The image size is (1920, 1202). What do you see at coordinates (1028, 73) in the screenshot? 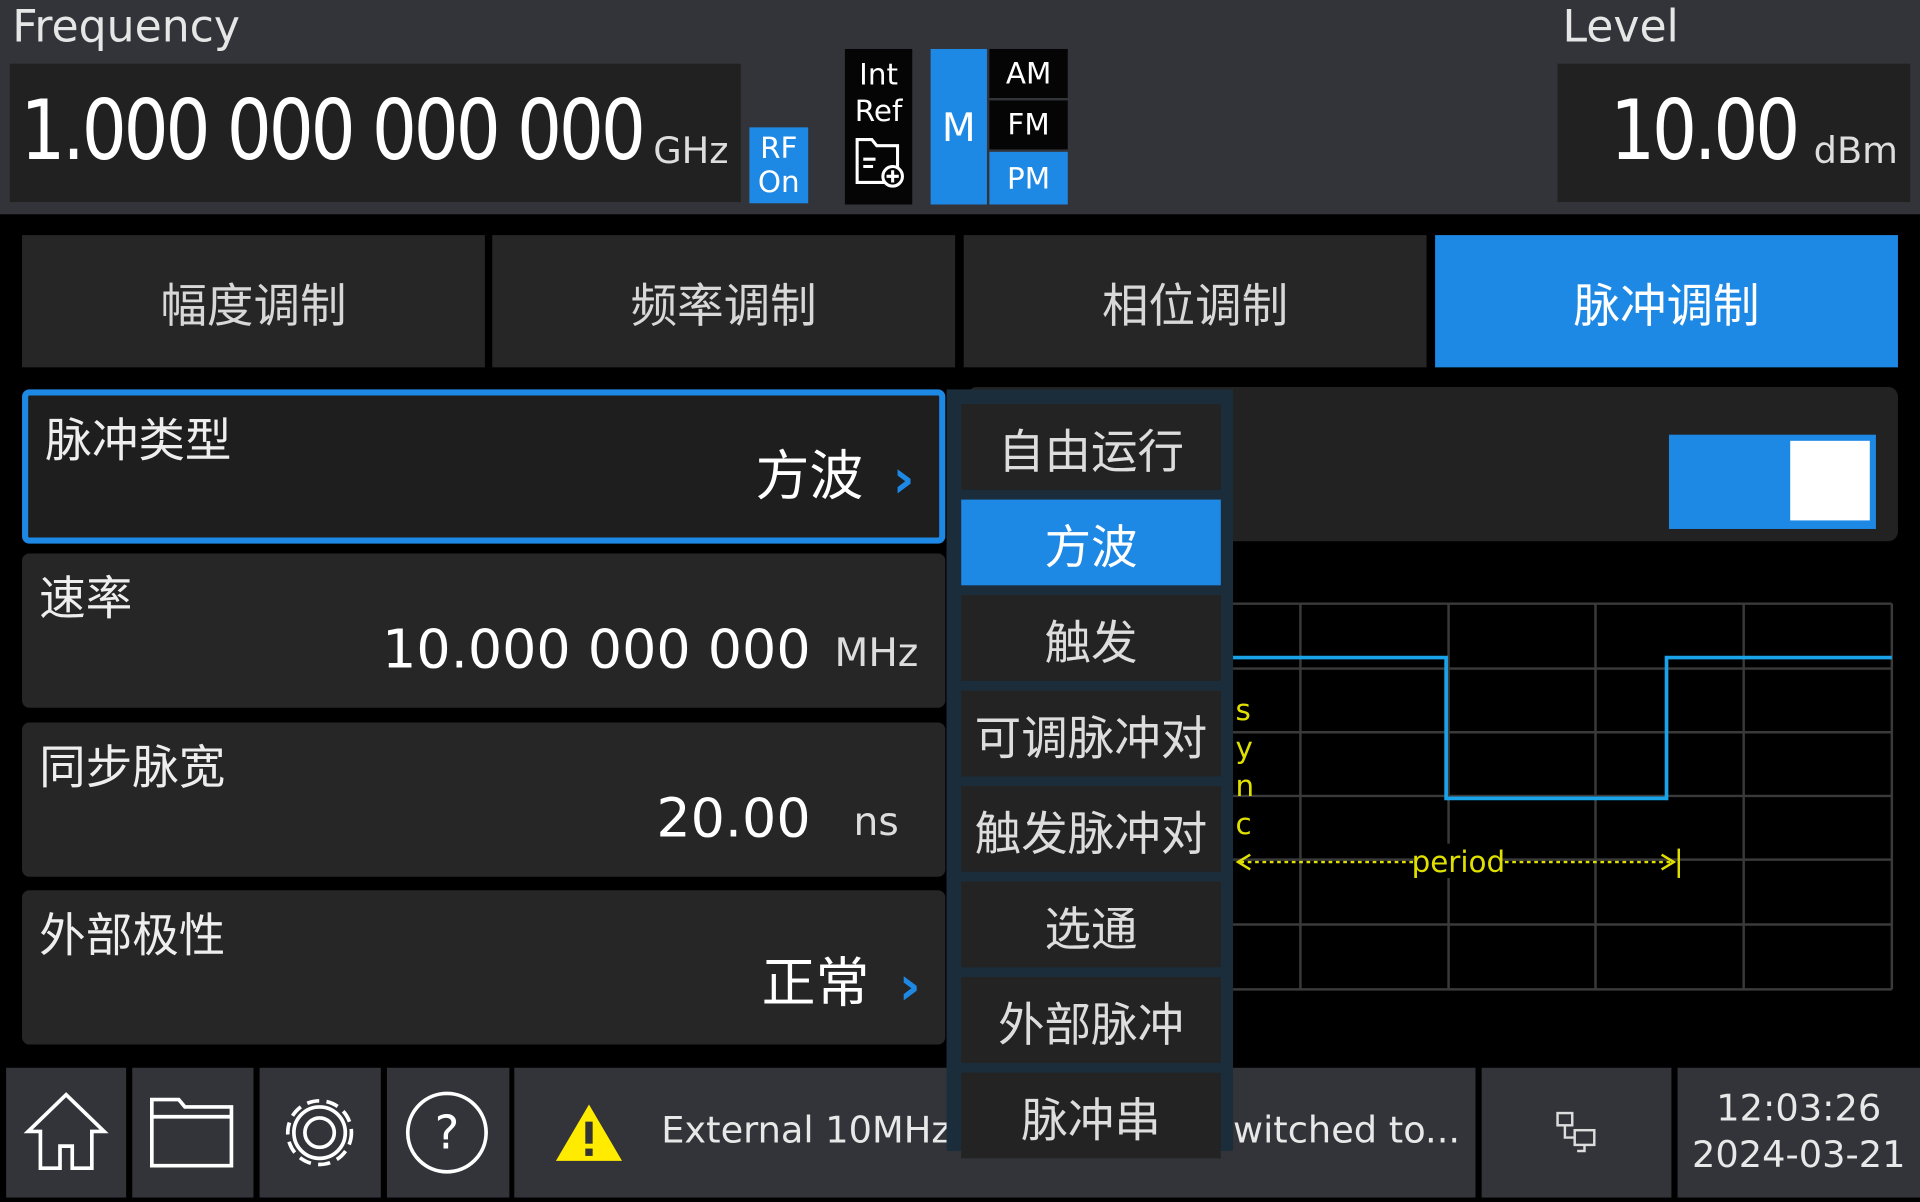
I see `mod-indicator-am: AM` at bounding box center [1028, 73].